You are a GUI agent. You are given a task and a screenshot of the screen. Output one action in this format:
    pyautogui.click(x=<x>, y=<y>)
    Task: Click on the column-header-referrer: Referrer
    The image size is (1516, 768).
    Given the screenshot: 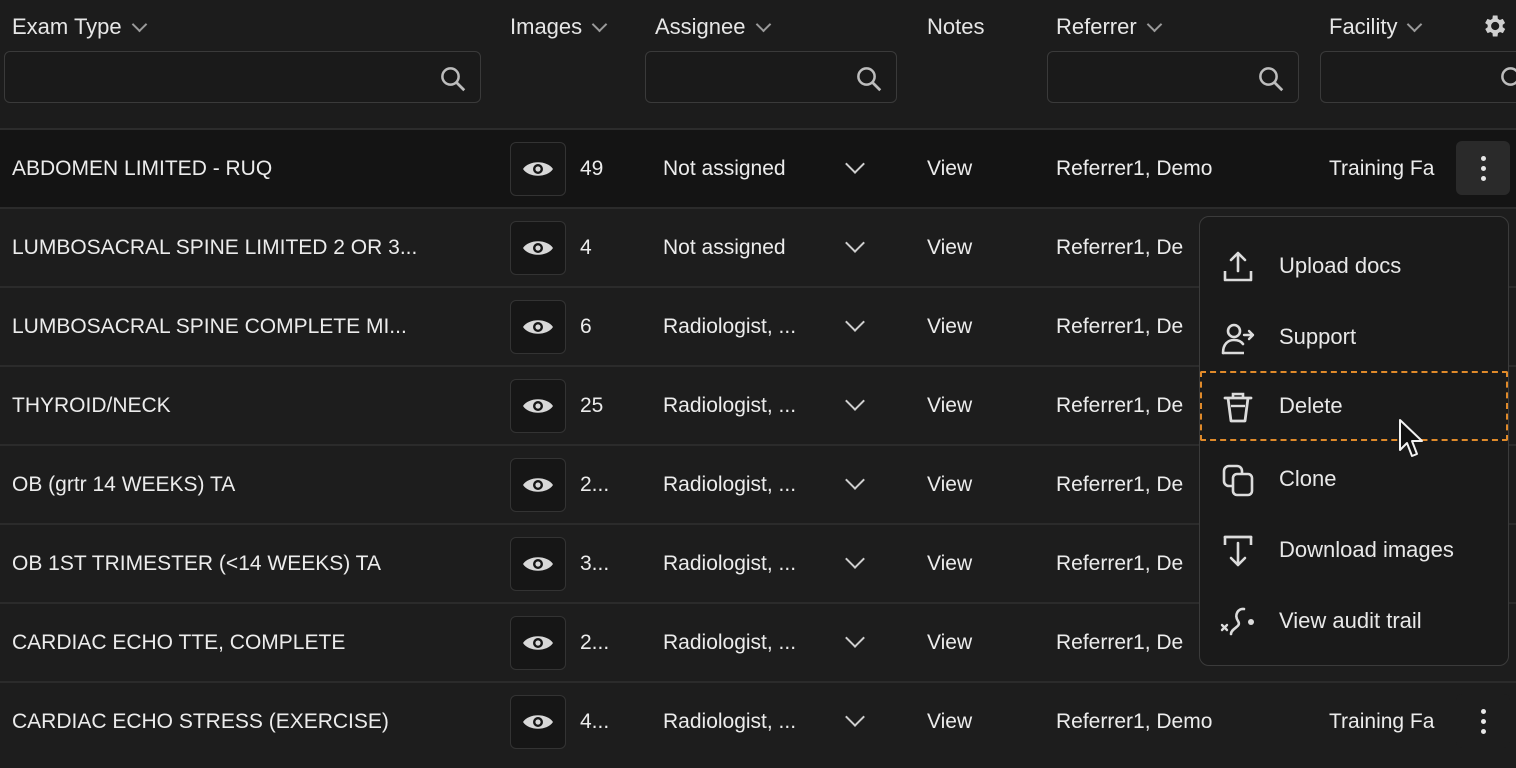 What is the action you would take?
    pyautogui.click(x=1109, y=27)
    